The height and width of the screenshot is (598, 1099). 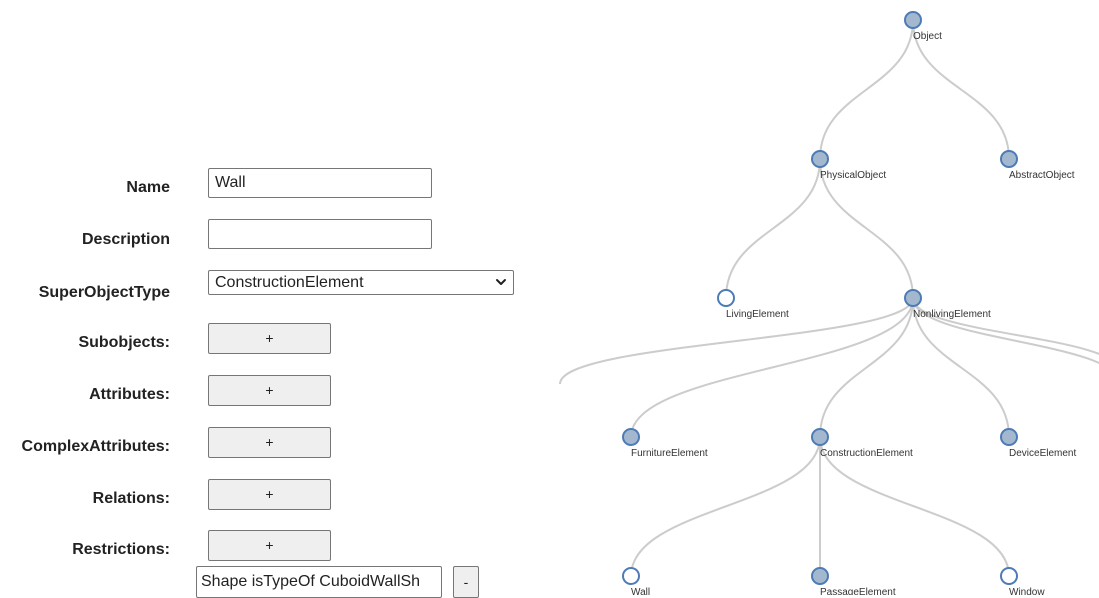 I want to click on tree-node-label: LivingElement, so click(x=757, y=314).